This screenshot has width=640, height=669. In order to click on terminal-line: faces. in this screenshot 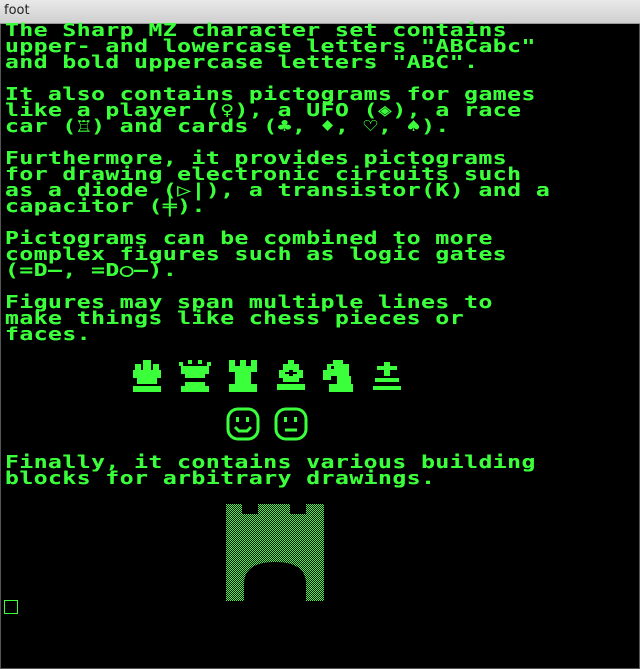, I will do `click(48, 334)`.